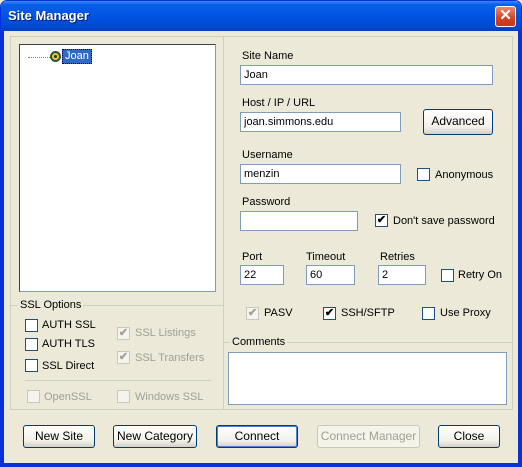 Image resolution: width=522 pixels, height=467 pixels. Describe the element at coordinates (326, 257) in the screenshot. I see `timeout-label: Timeout` at that location.